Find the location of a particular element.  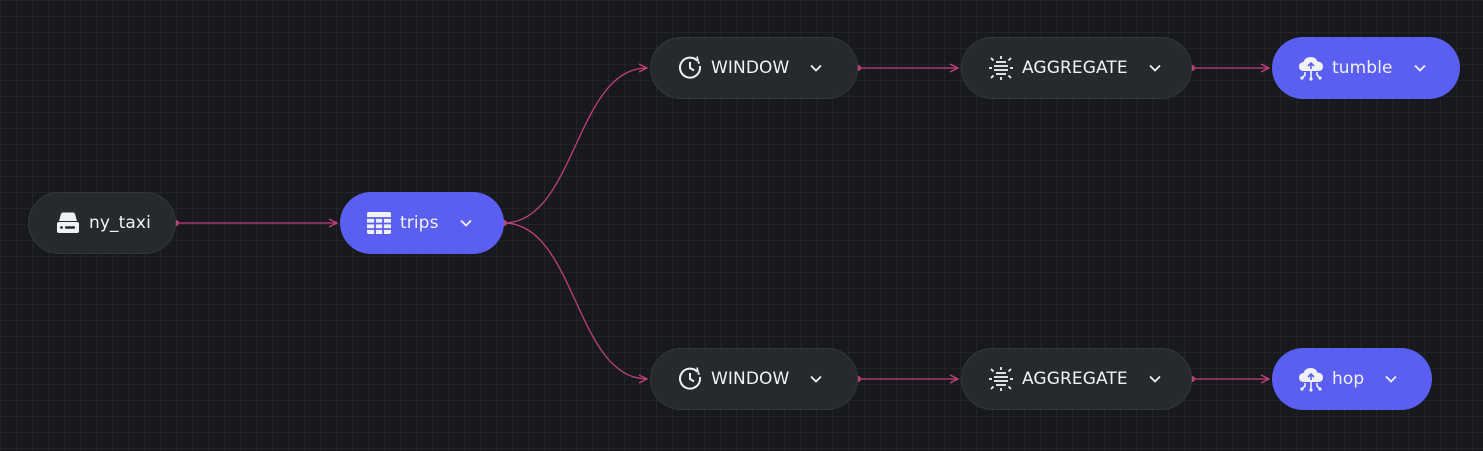

node-trips: trips is located at coordinates (422, 223).